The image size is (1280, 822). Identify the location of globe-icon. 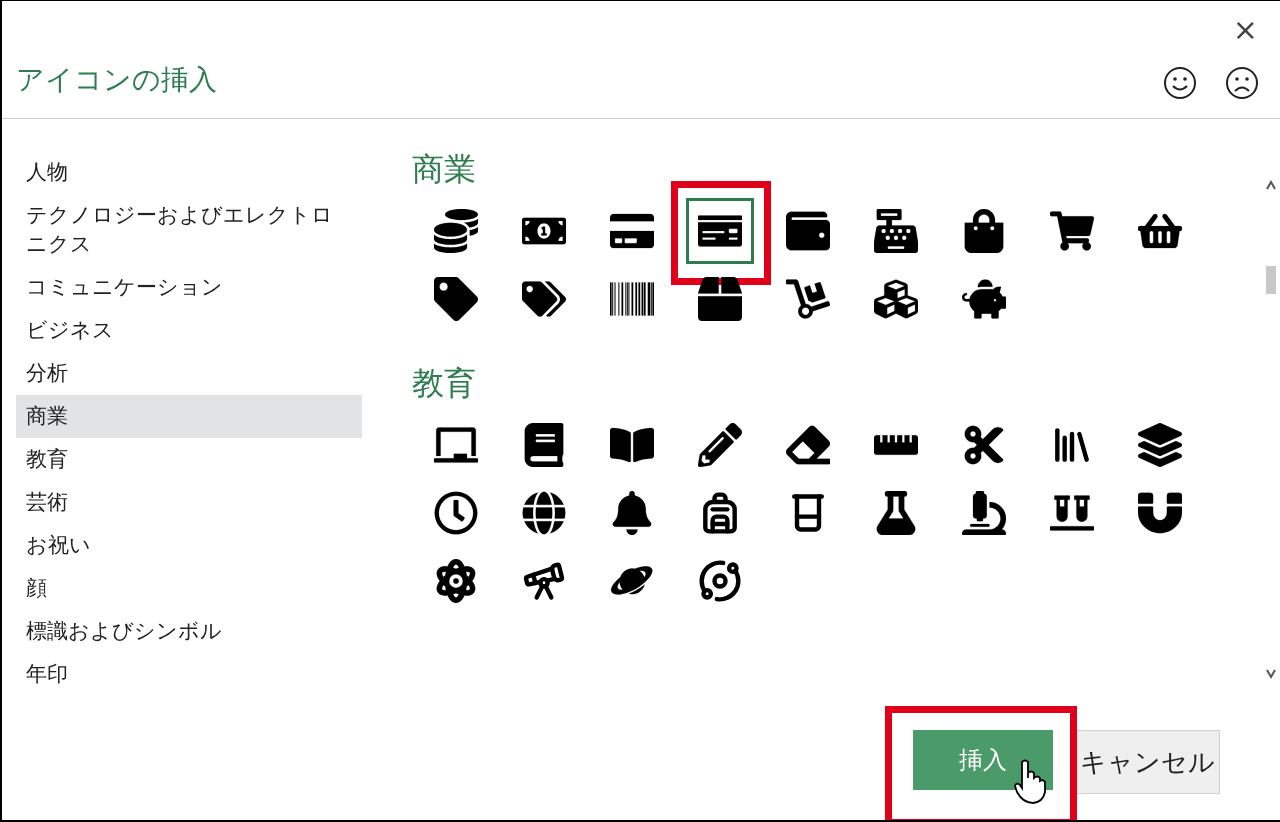
(544, 513).